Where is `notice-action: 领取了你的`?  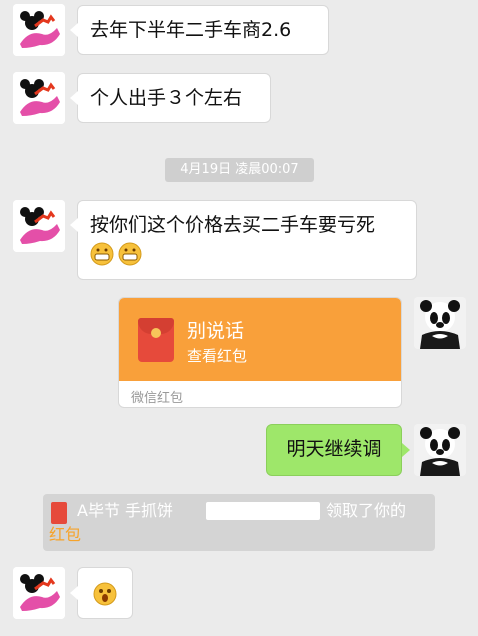 notice-action: 领取了你的 is located at coordinates (366, 510).